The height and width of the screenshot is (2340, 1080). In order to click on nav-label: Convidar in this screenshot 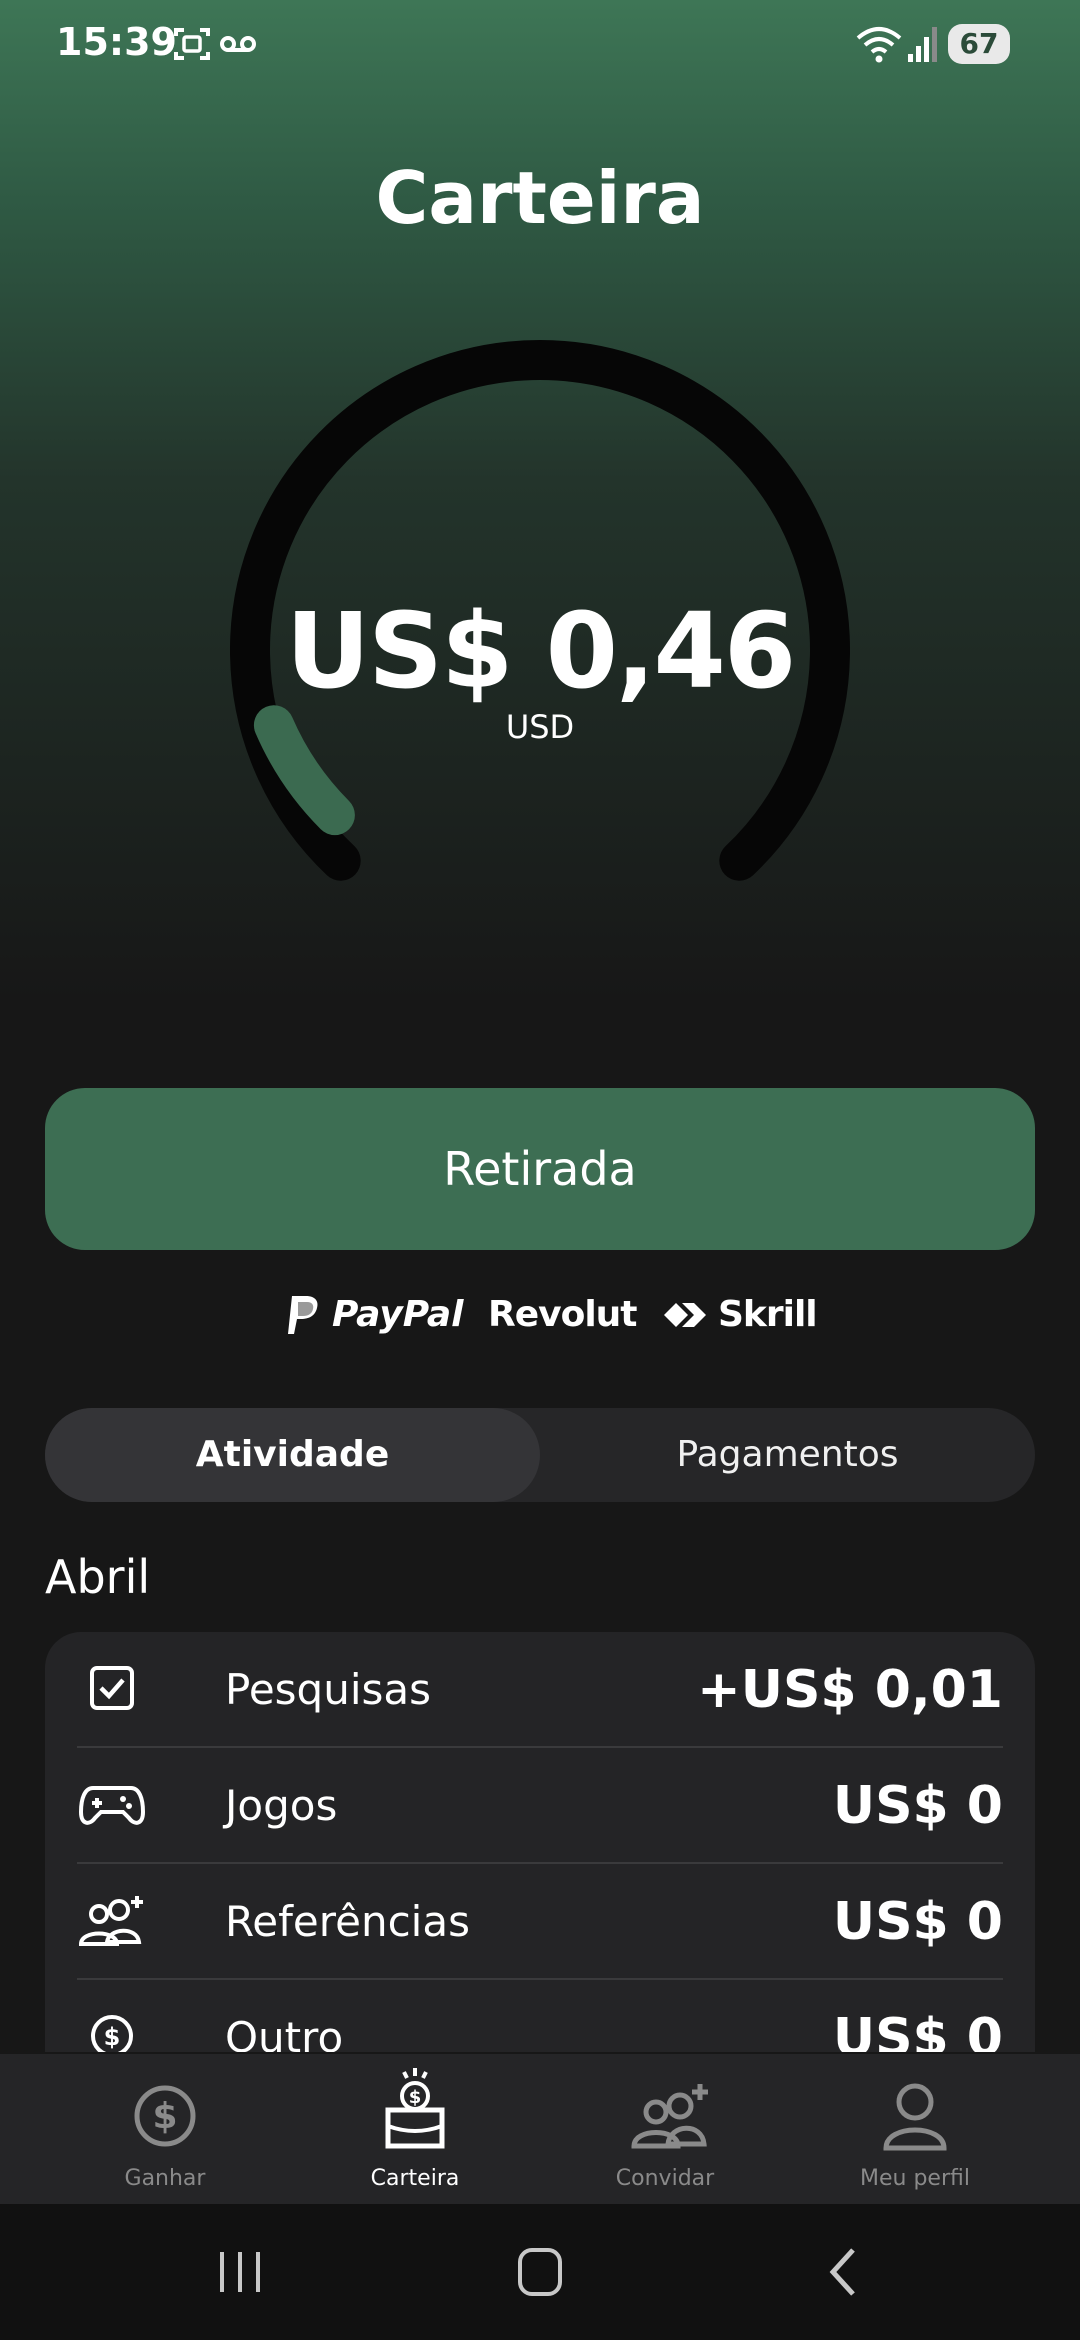, I will do `click(665, 2178)`.